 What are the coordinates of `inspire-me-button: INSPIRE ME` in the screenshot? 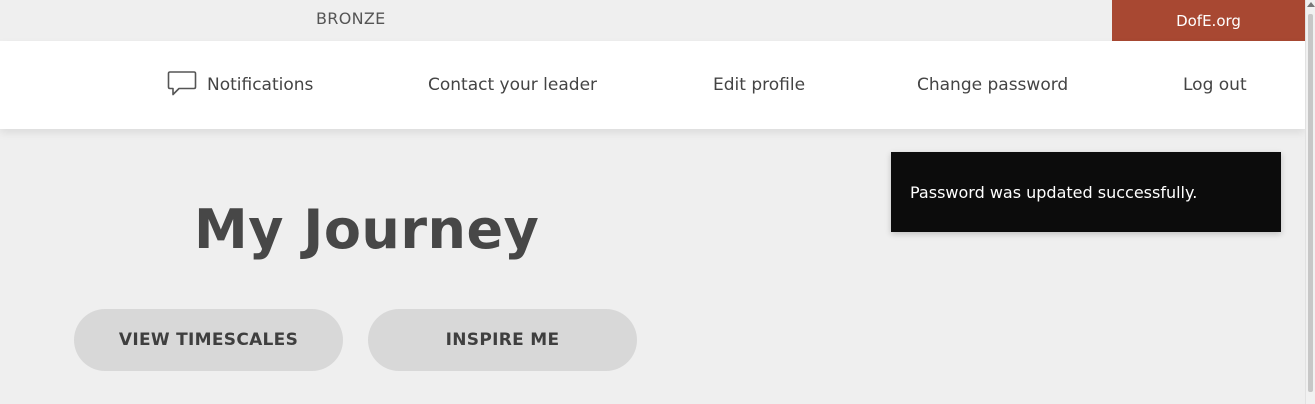 It's located at (502, 340).